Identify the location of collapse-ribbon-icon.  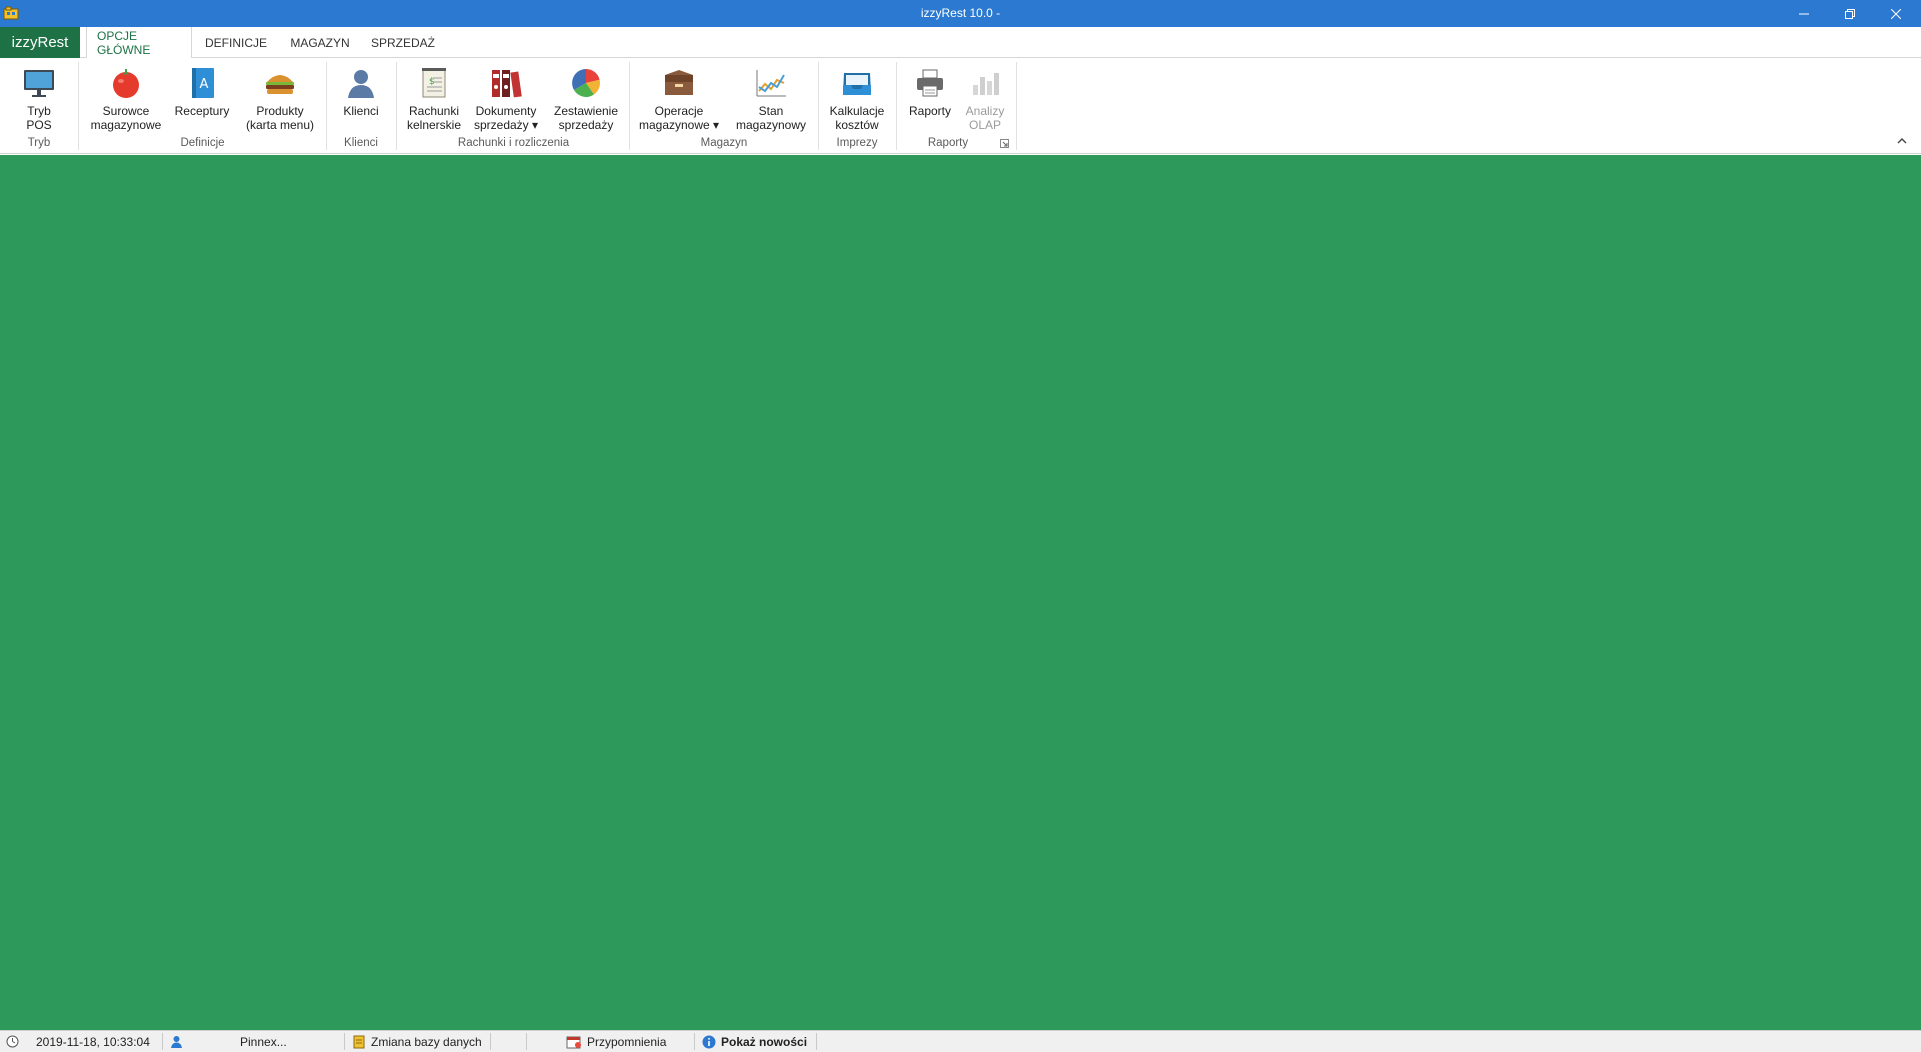
(1902, 141).